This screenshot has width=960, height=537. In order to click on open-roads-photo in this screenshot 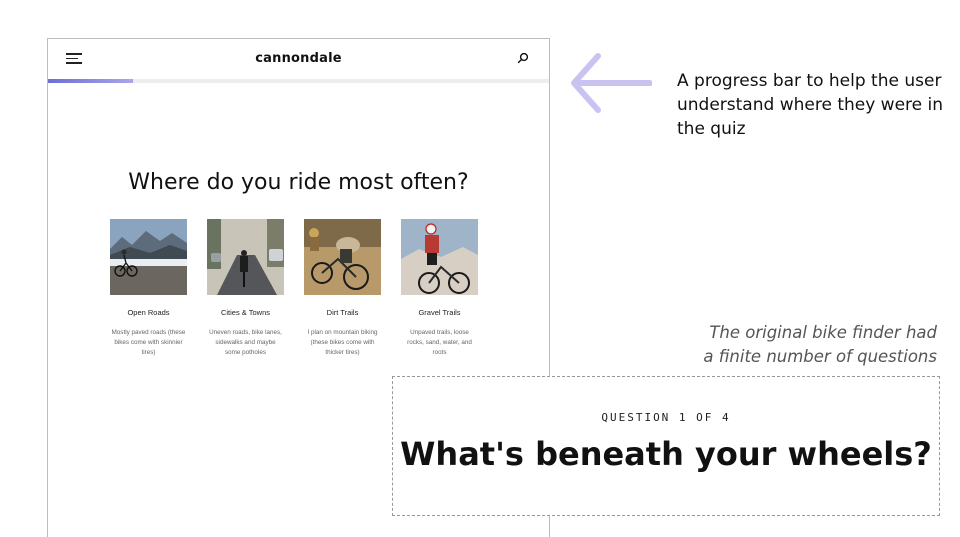, I will do `click(148, 257)`.